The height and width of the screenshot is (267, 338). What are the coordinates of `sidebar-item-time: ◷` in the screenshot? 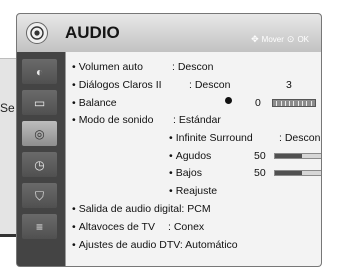 It's located at (39, 164).